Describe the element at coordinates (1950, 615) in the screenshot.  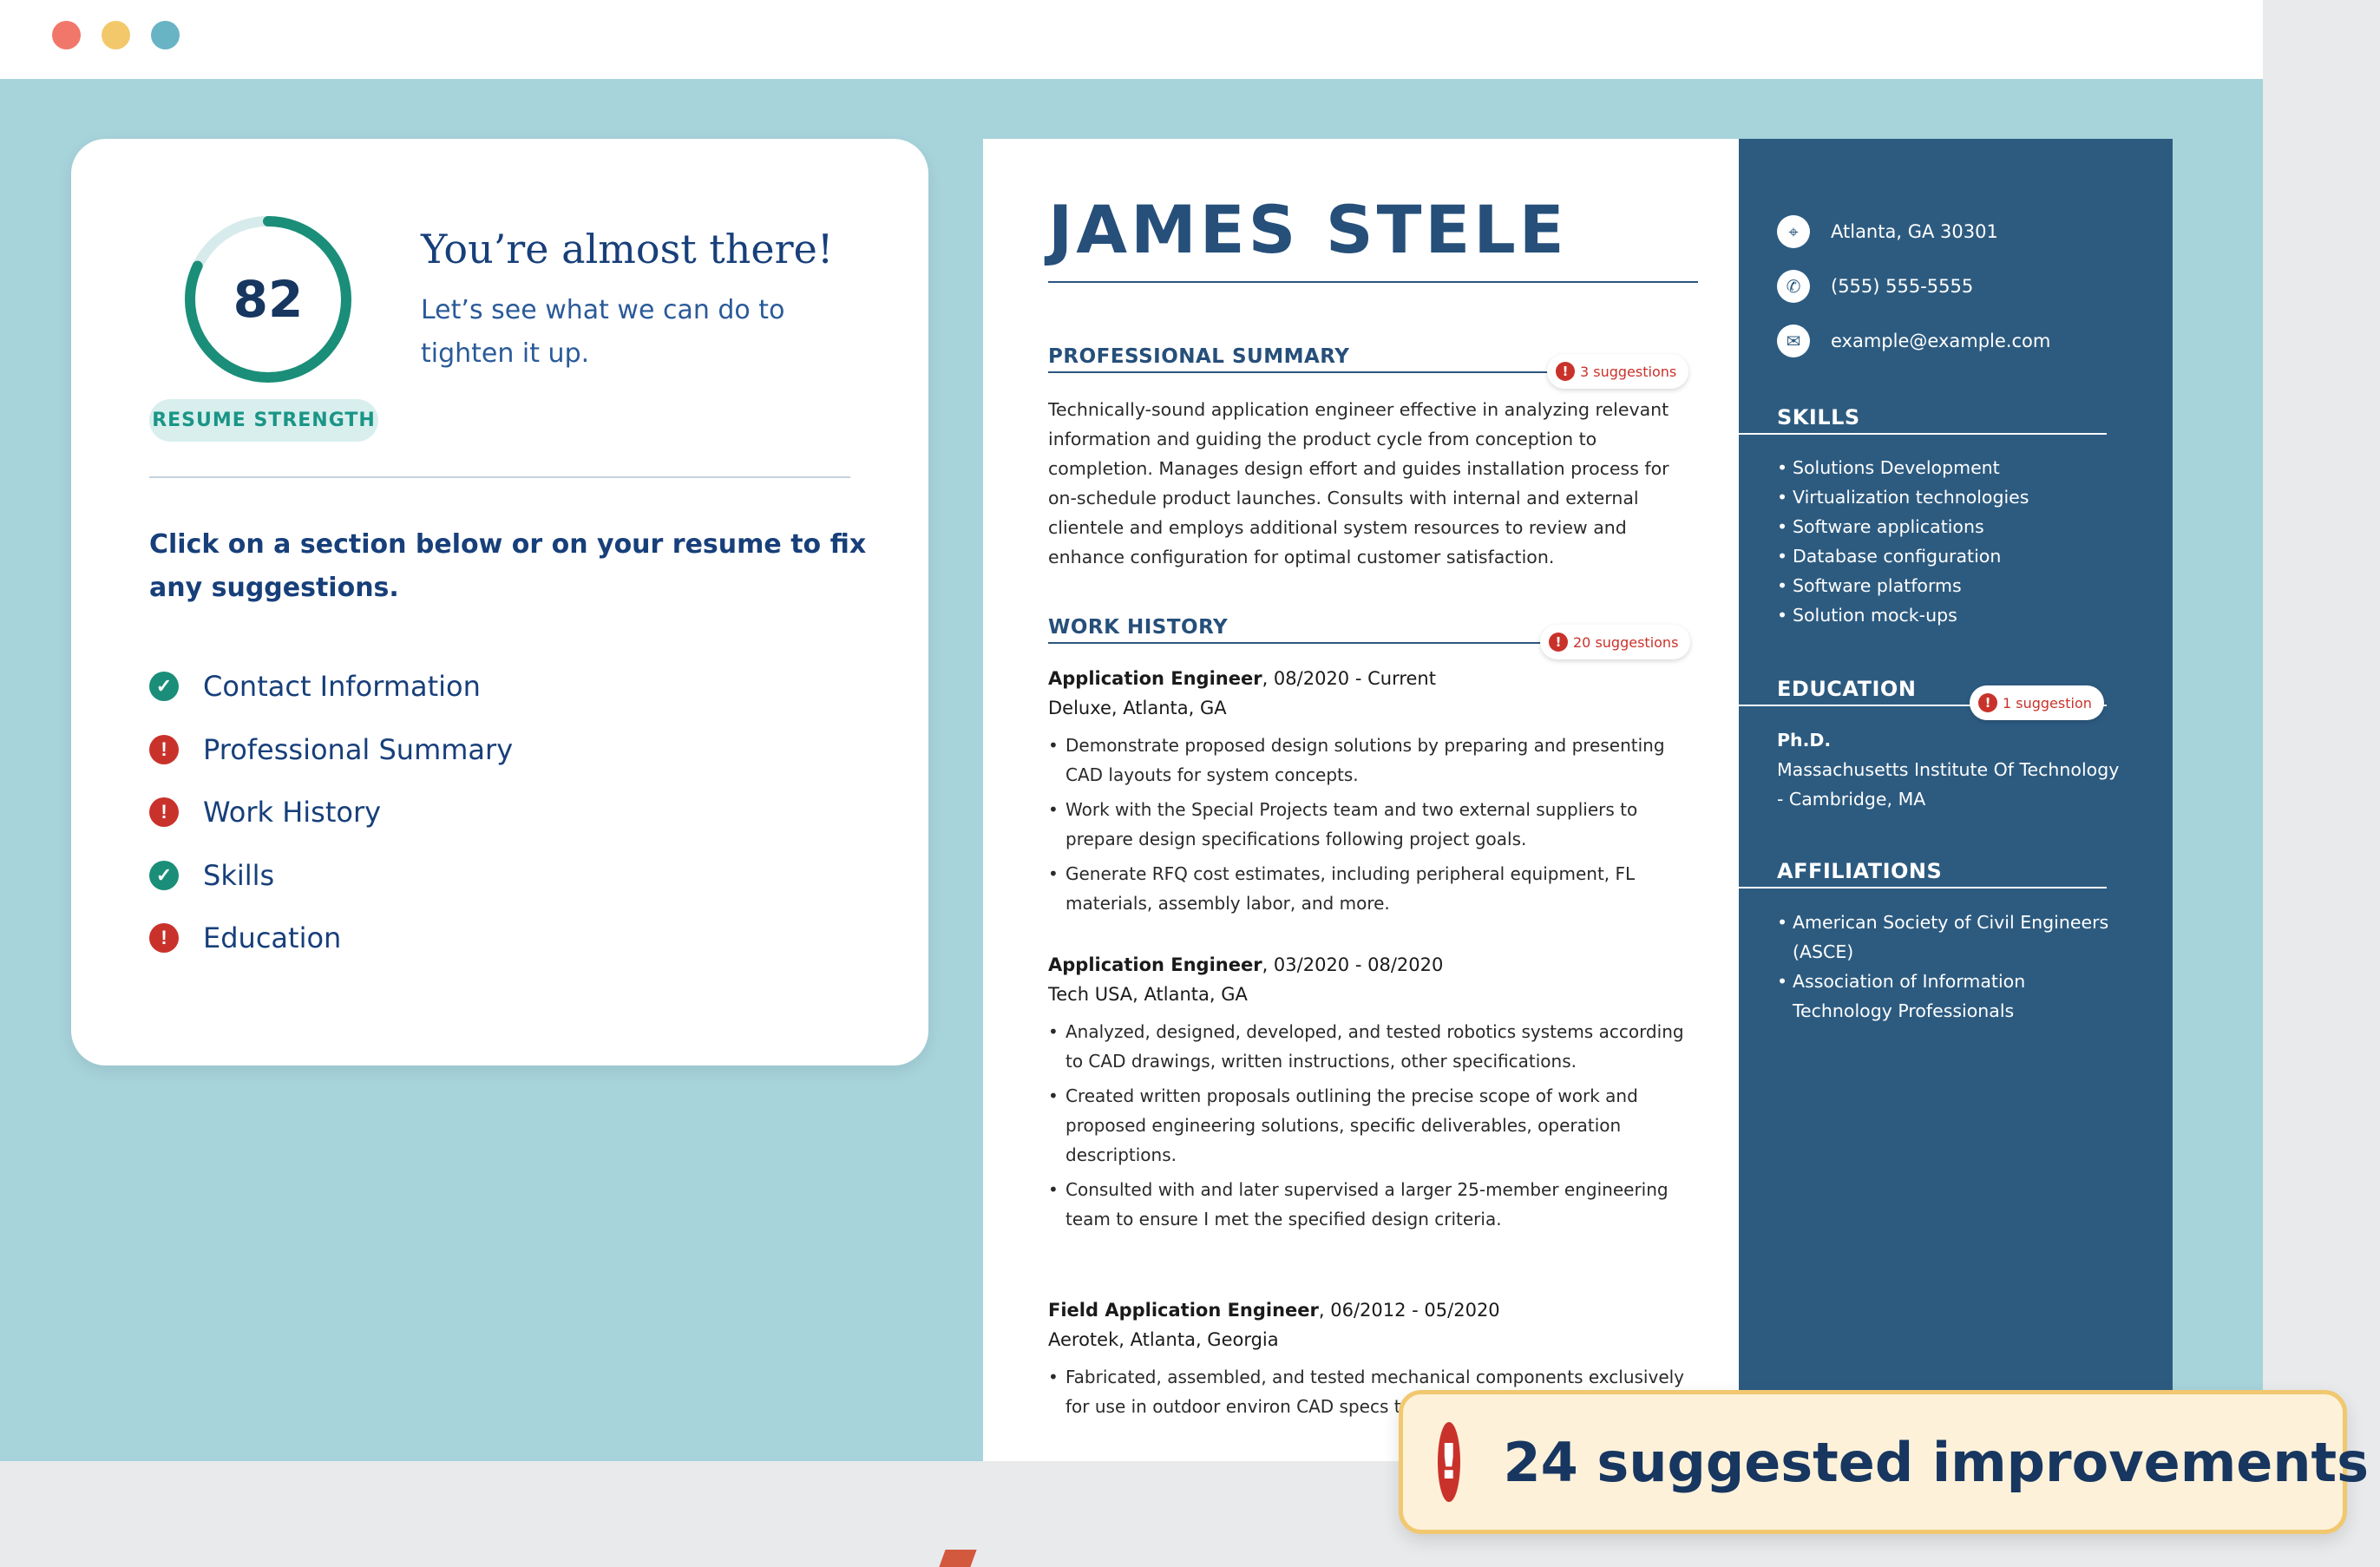
I see `list-item: Solution mock-ups` at that location.